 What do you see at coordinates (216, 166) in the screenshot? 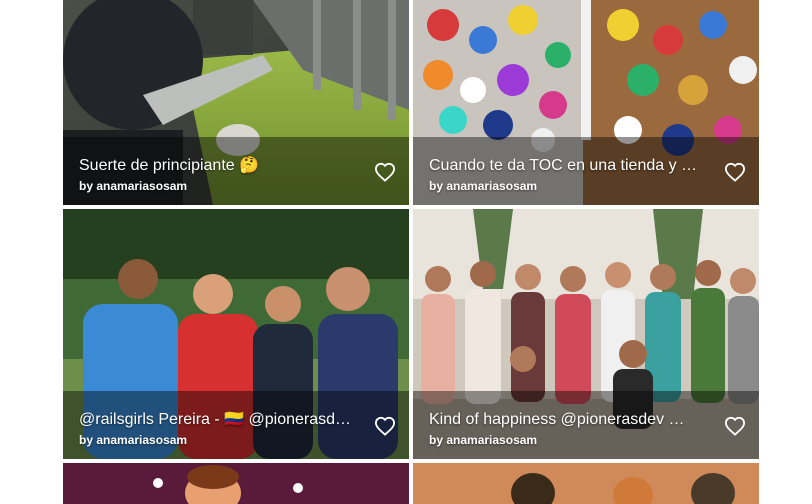
I see `card-title: Suerte de principiante 🤔` at bounding box center [216, 166].